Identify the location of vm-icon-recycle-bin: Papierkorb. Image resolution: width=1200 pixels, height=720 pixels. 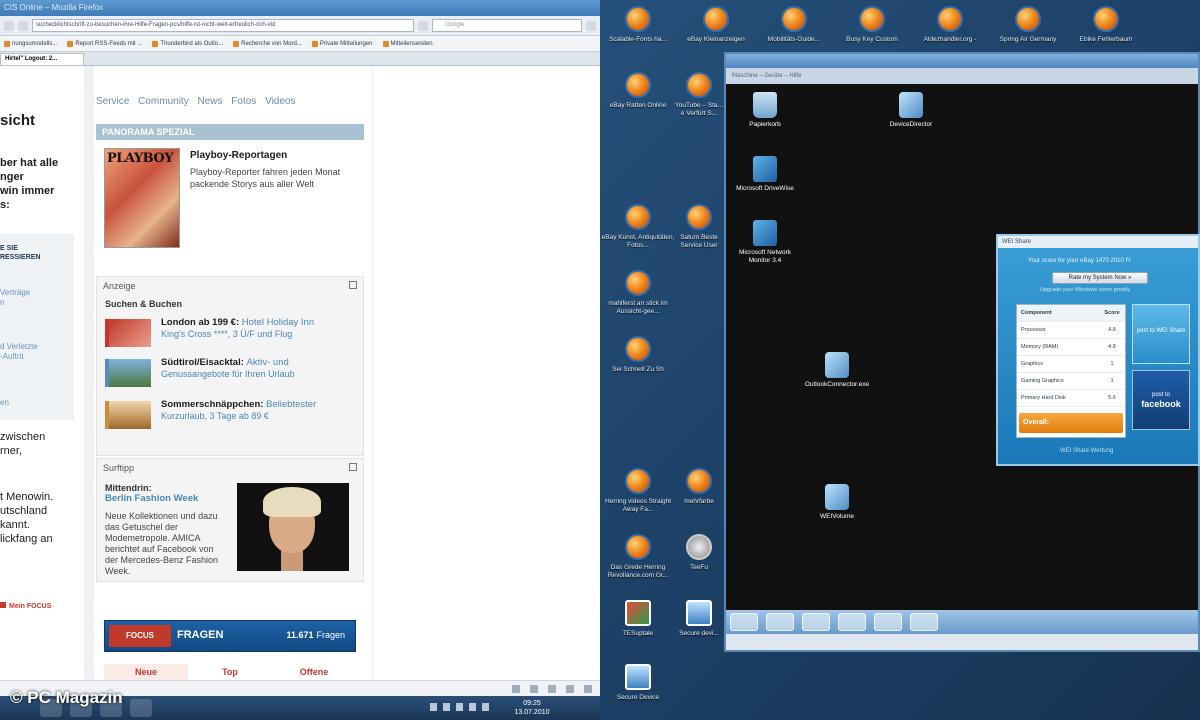
(765, 110).